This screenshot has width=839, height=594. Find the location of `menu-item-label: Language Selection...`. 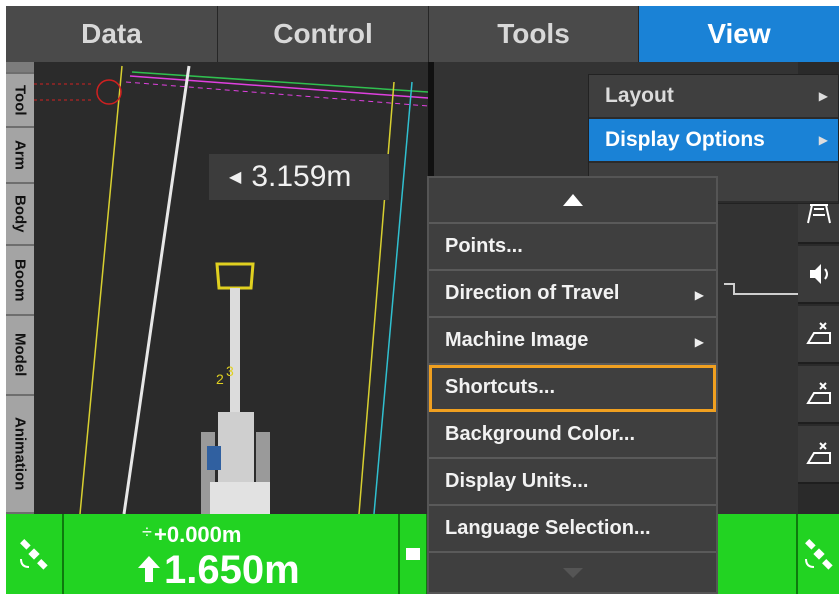

menu-item-label: Language Selection... is located at coordinates (548, 528).